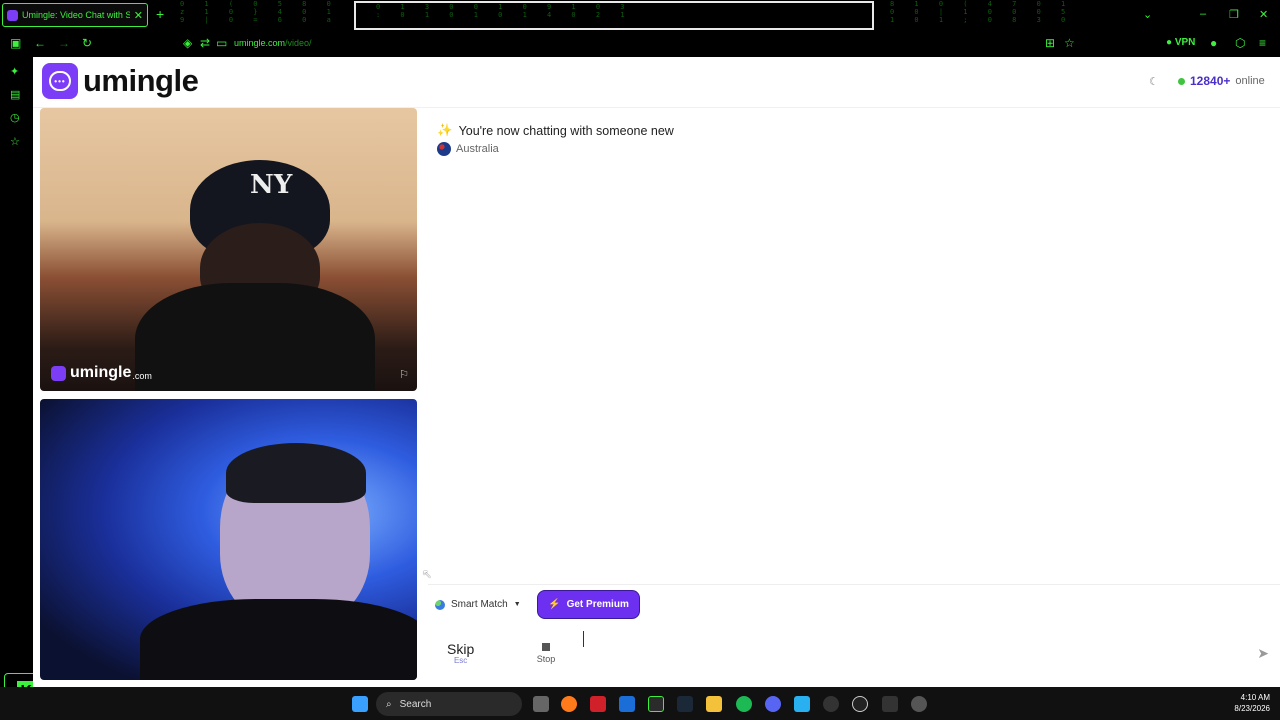  Describe the element at coordinates (15, 141) in the screenshot. I see `favorites-icon: ☆` at that location.